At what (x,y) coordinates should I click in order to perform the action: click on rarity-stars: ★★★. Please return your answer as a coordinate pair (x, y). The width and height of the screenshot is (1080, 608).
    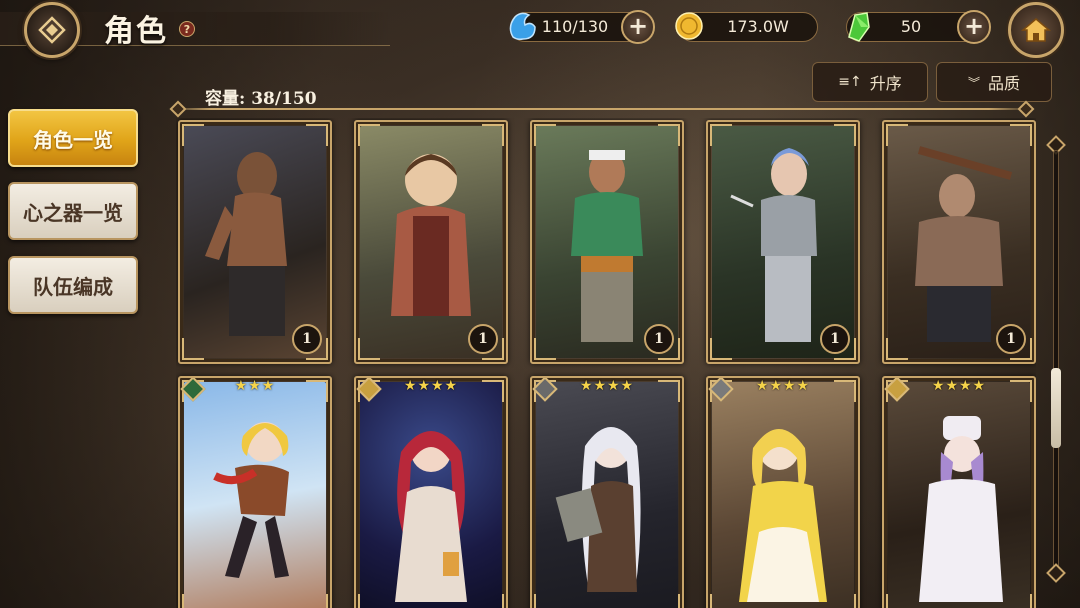
    Looking at the image, I should click on (255, 386).